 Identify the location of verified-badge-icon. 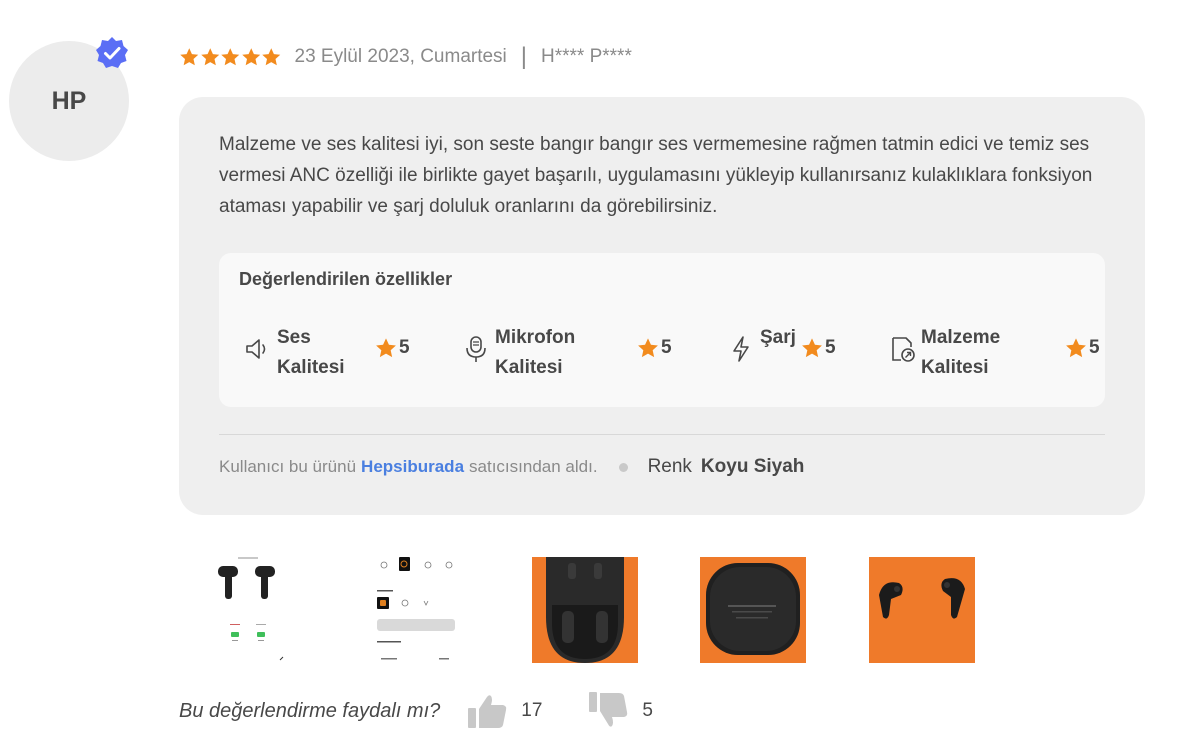
(112, 52).